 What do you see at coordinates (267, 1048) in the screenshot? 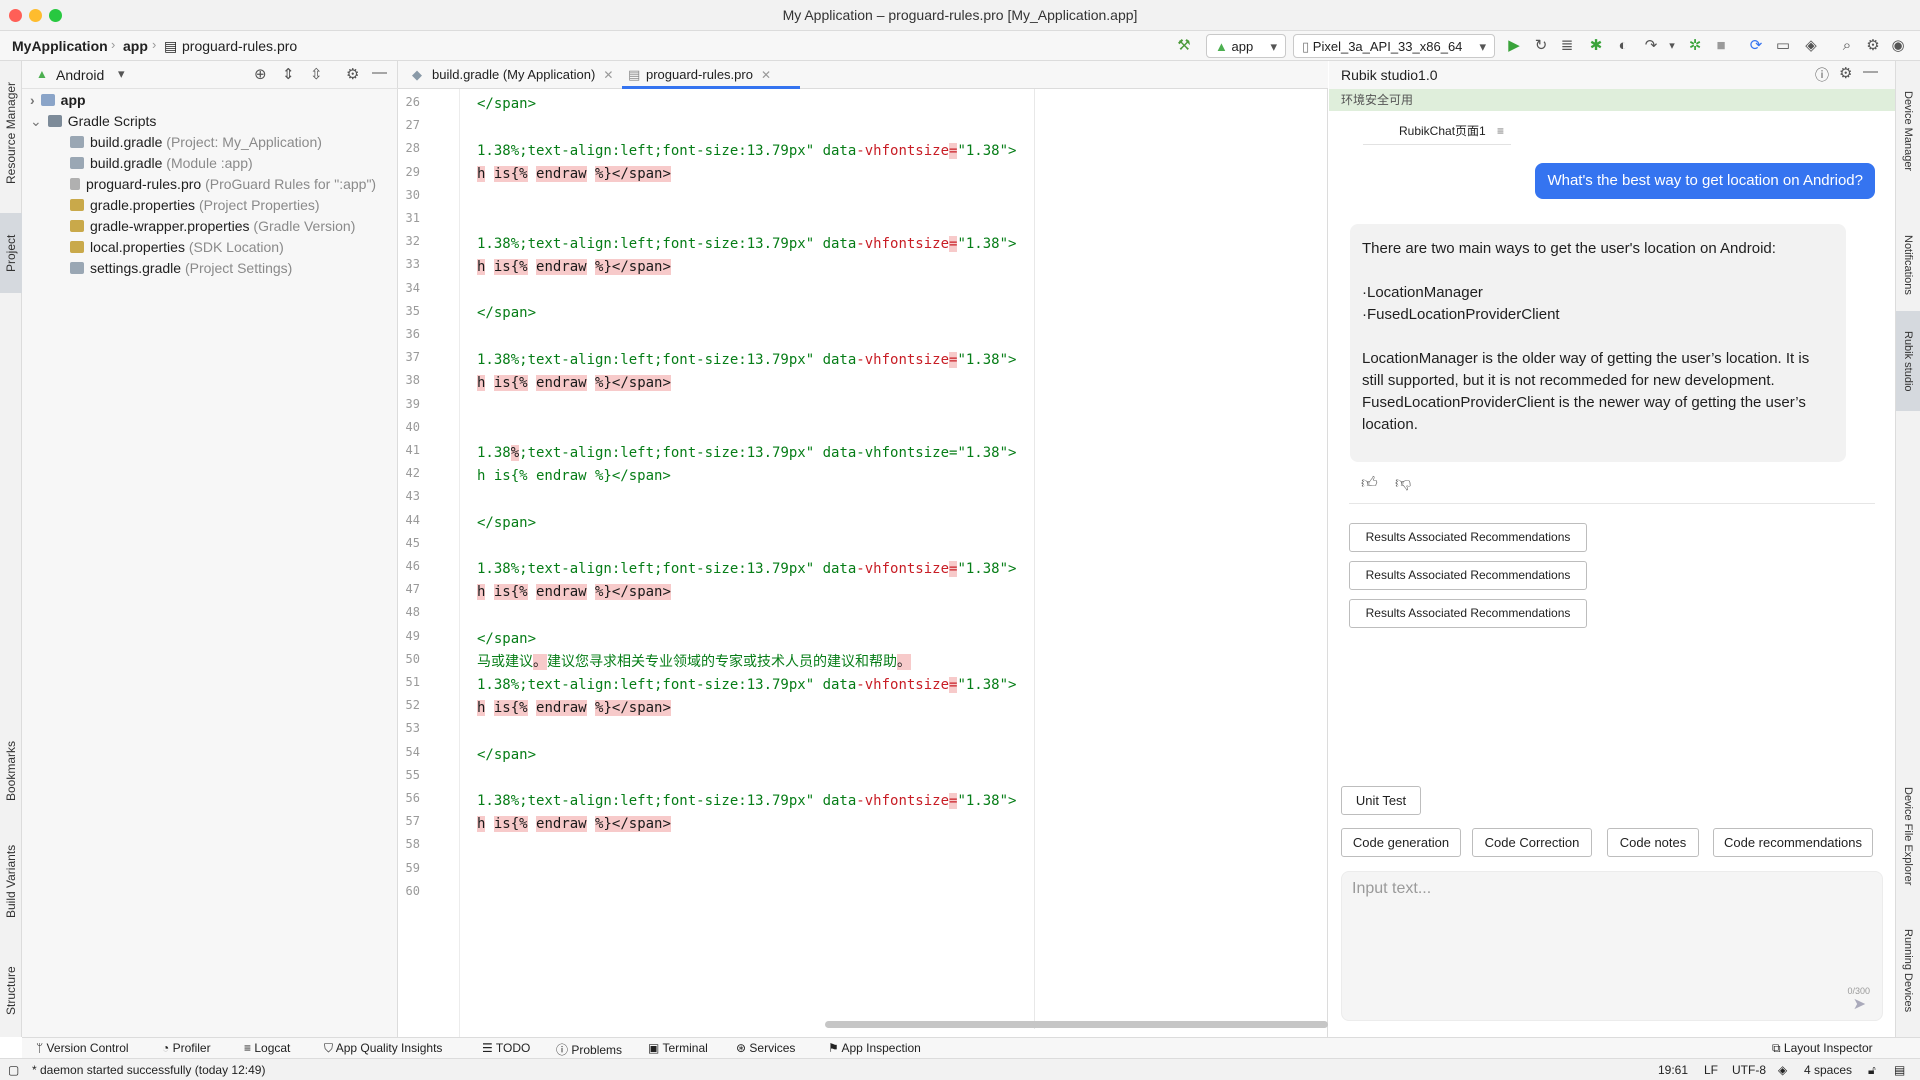
I see `tool-logcat: ≡ Logcat` at bounding box center [267, 1048].